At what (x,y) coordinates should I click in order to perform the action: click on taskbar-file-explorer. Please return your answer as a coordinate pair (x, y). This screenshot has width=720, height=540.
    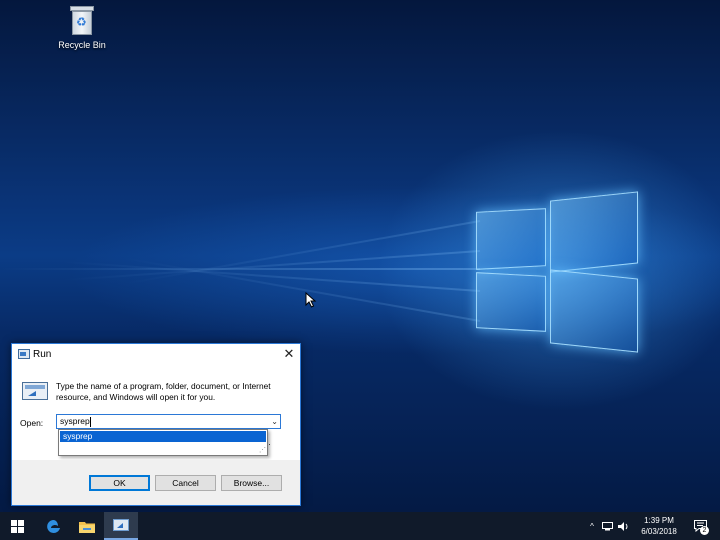
    Looking at the image, I should click on (87, 526).